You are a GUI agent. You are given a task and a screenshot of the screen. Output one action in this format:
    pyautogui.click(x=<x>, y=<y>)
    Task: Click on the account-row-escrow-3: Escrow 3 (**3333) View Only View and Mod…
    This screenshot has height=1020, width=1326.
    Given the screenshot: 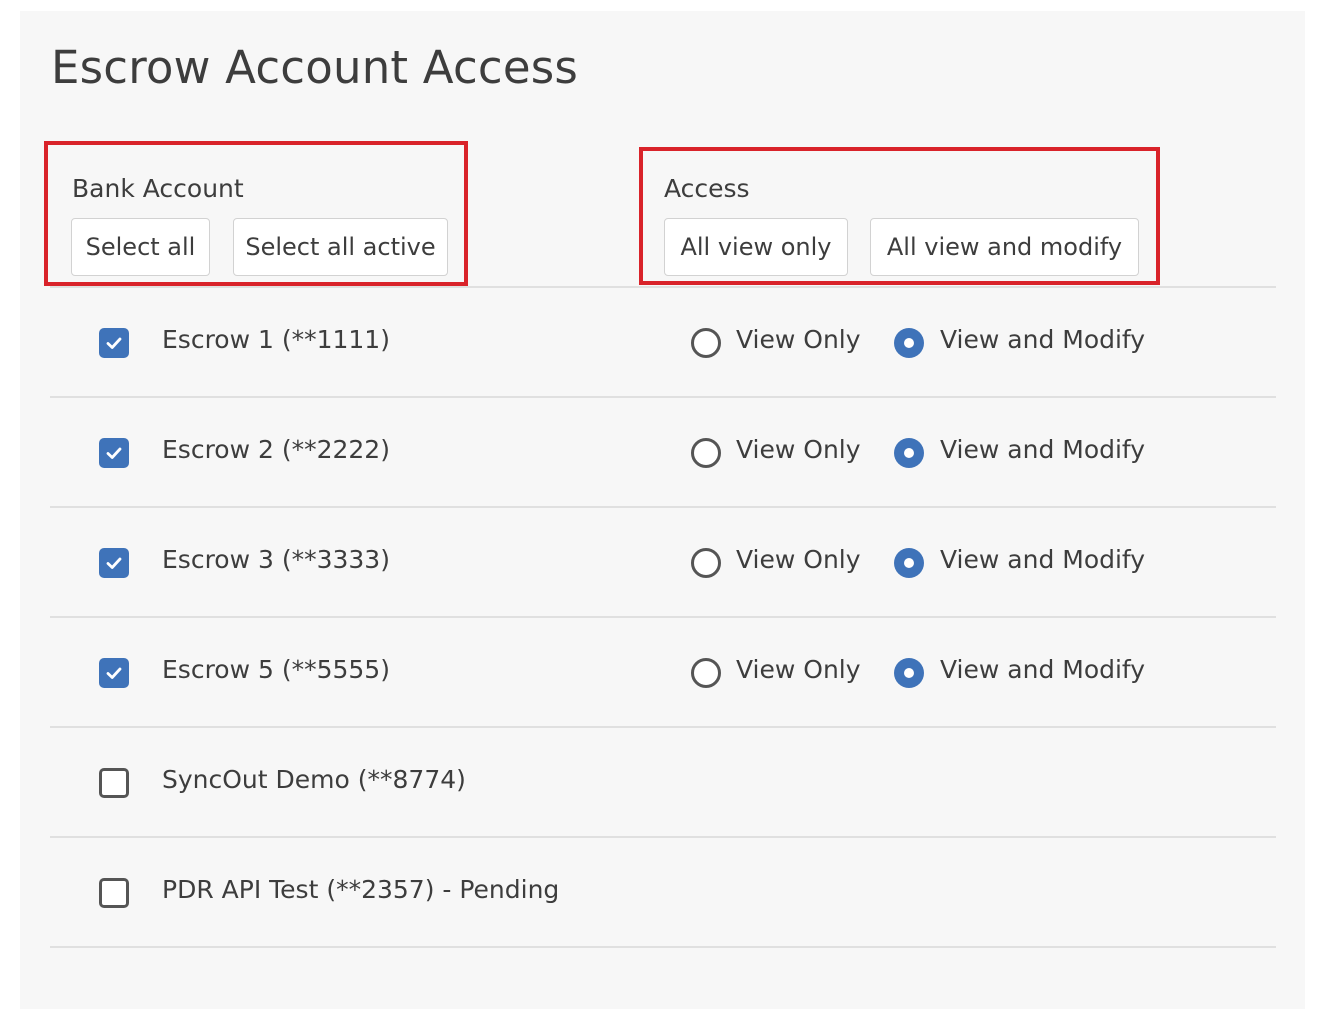 What is the action you would take?
    pyautogui.click(x=663, y=563)
    